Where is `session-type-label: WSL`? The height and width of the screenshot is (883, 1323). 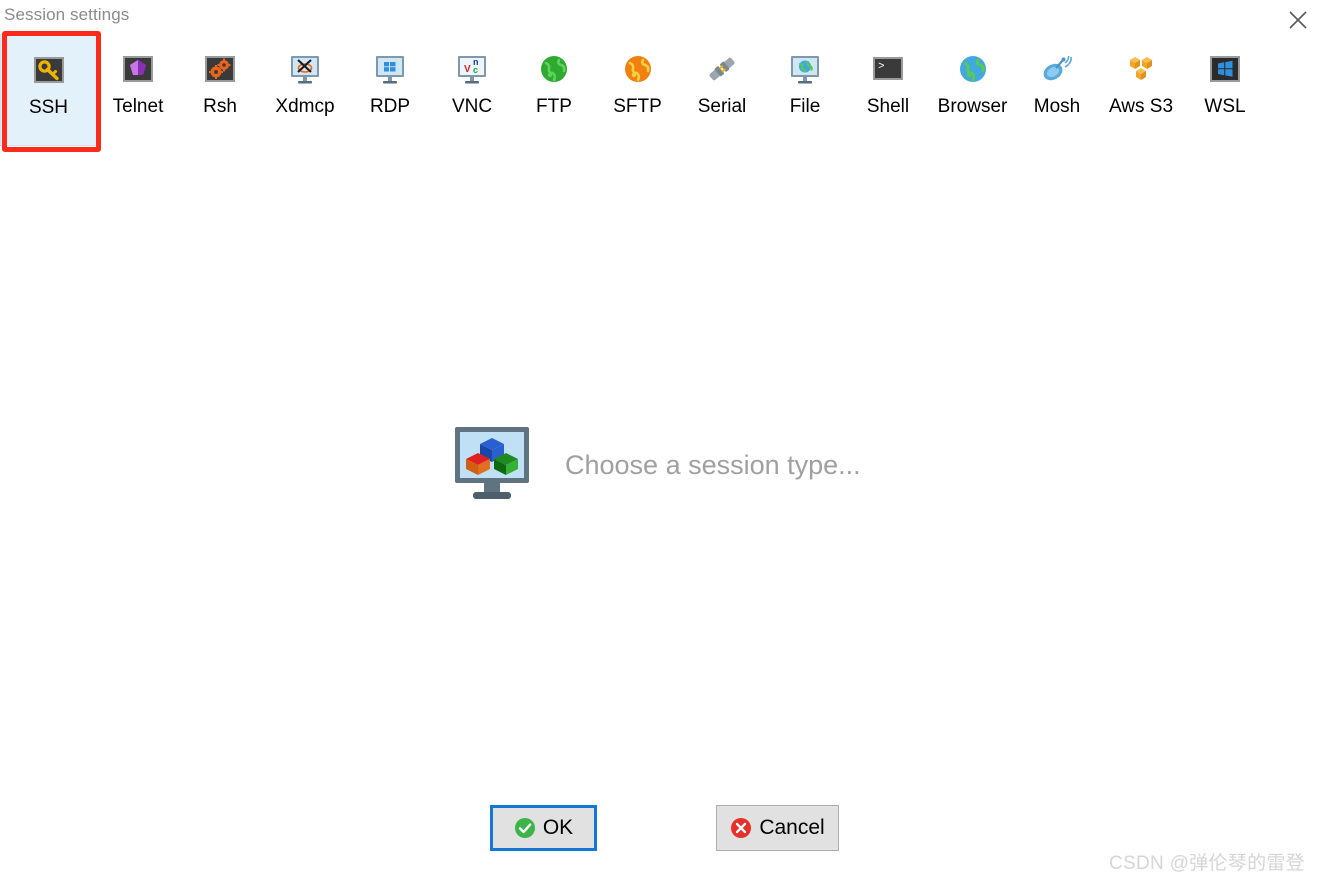
session-type-label: WSL is located at coordinates (1225, 106).